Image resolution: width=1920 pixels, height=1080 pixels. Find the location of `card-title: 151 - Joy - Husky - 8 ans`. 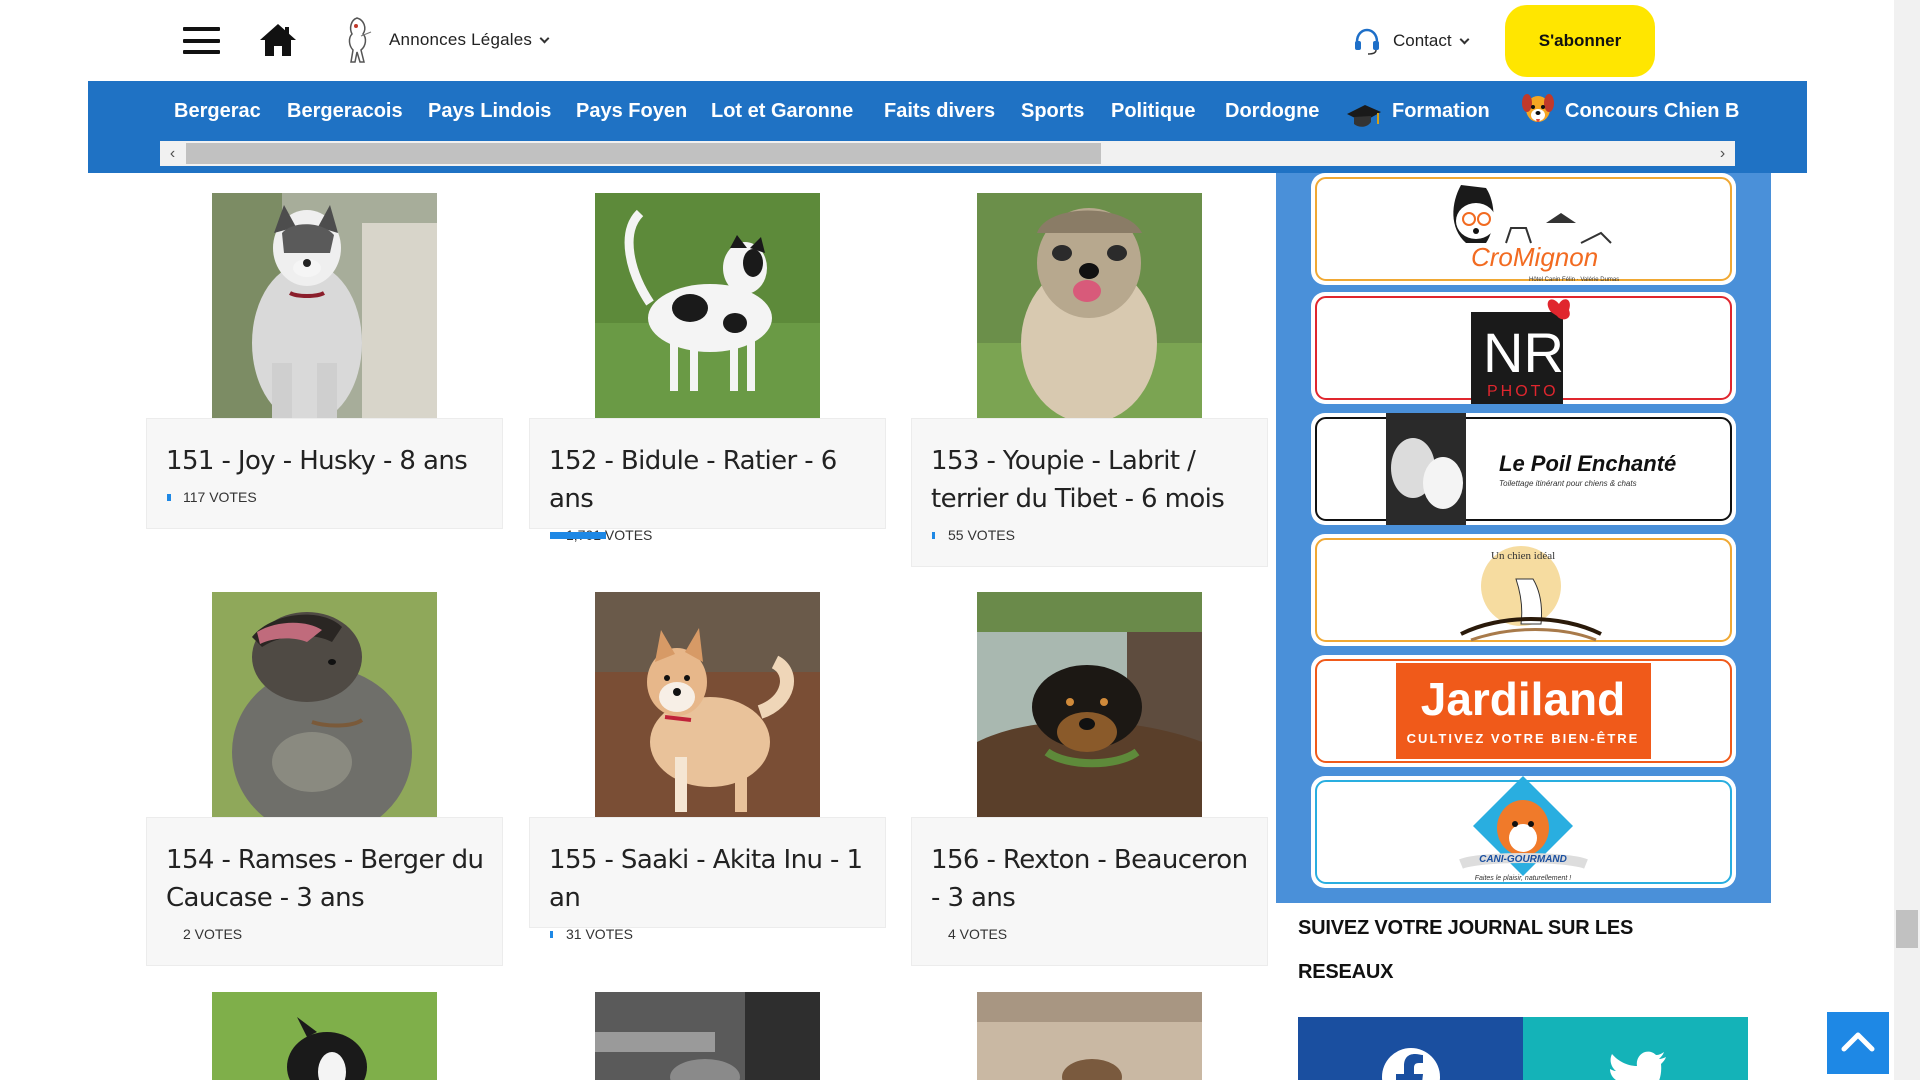

card-title: 151 - Joy - Husky - 8 ans is located at coordinates (324, 449).